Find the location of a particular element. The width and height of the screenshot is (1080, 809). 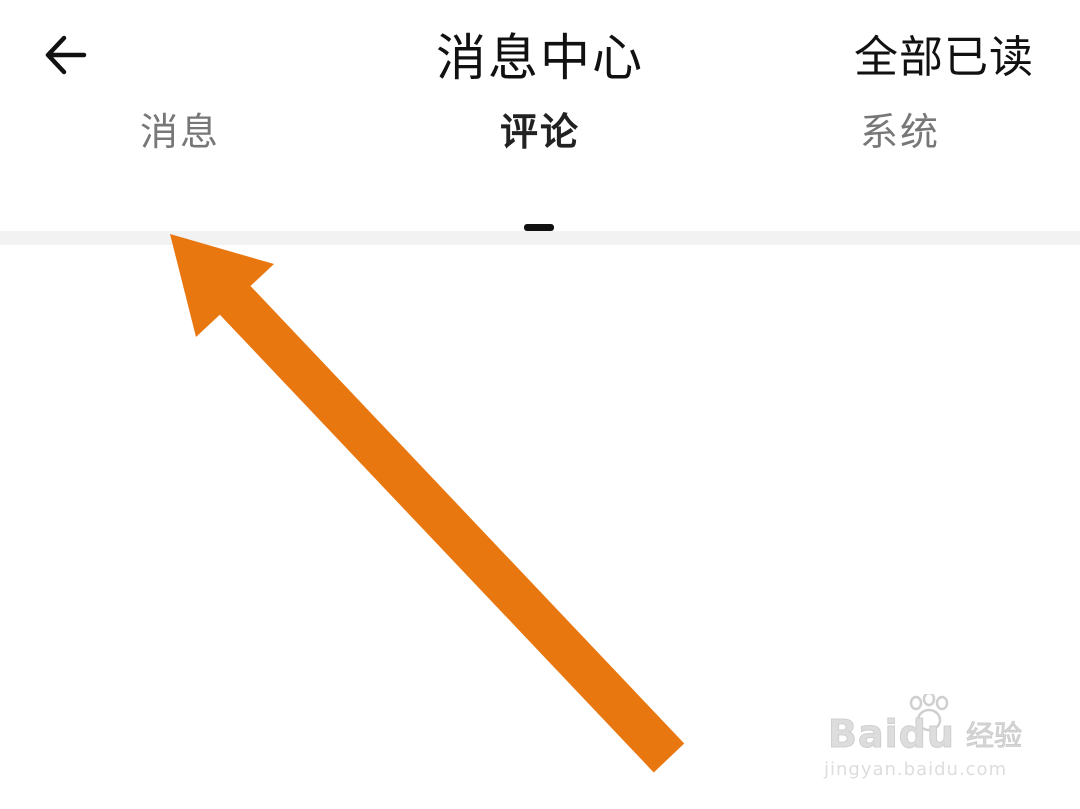

arrow-left-icon is located at coordinates (66, 55).